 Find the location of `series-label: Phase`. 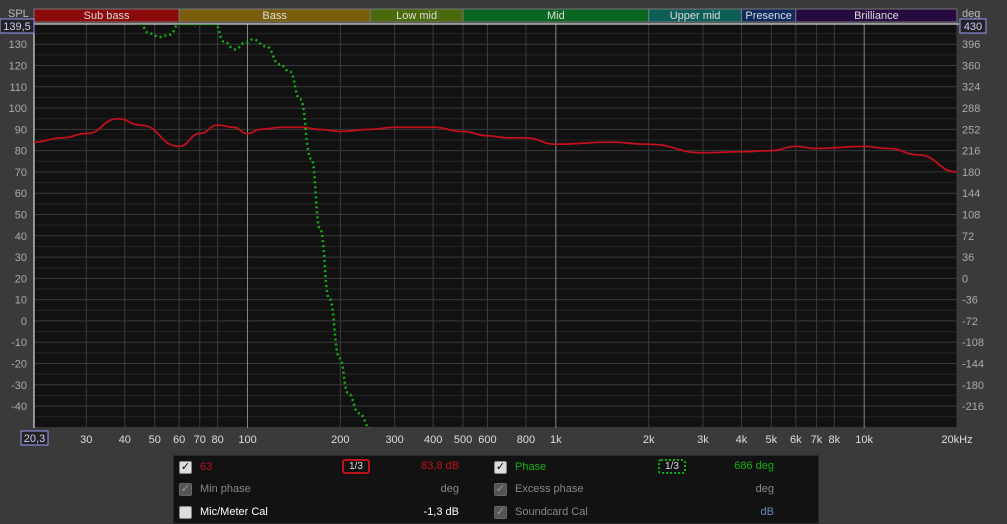

series-label: Phase is located at coordinates (531, 467).